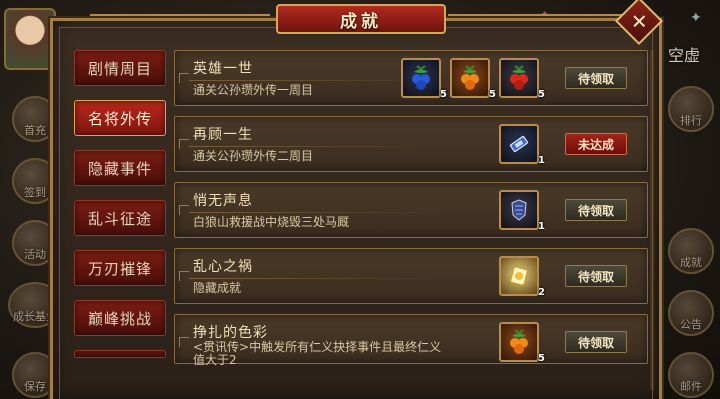  I want to click on reward-list: 5 5 5, so click(473, 79).